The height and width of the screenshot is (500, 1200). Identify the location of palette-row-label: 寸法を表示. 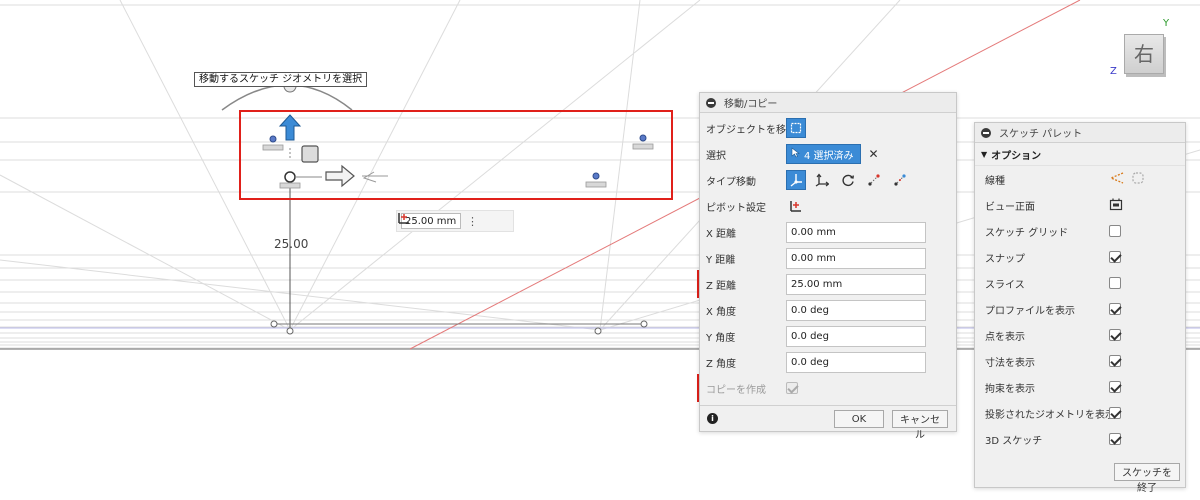
(1010, 363).